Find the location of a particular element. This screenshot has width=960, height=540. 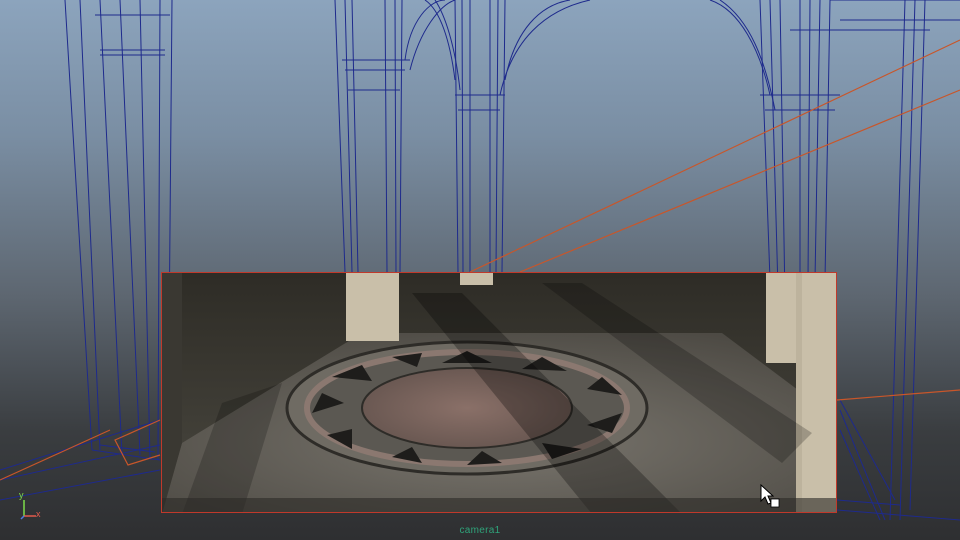

axis-x-label: x is located at coordinates (38, 514).